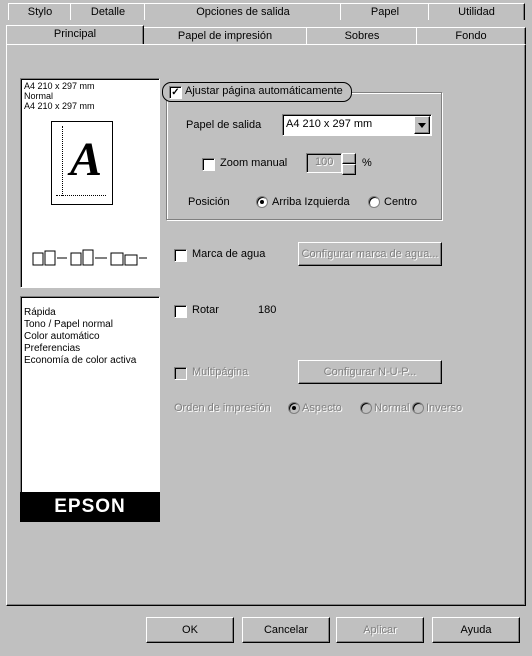 The width and height of the screenshot is (532, 656). What do you see at coordinates (180, 311) in the screenshot?
I see `rotate-checkbox` at bounding box center [180, 311].